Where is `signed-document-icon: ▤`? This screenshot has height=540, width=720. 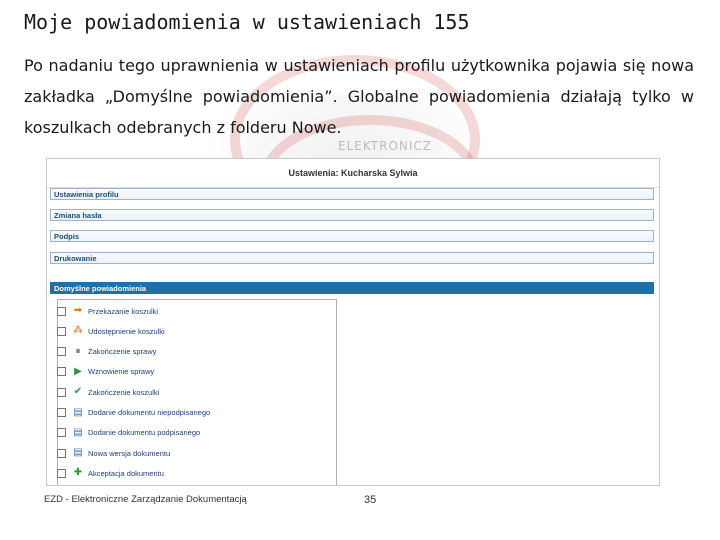 signed-document-icon: ▤ is located at coordinates (78, 432).